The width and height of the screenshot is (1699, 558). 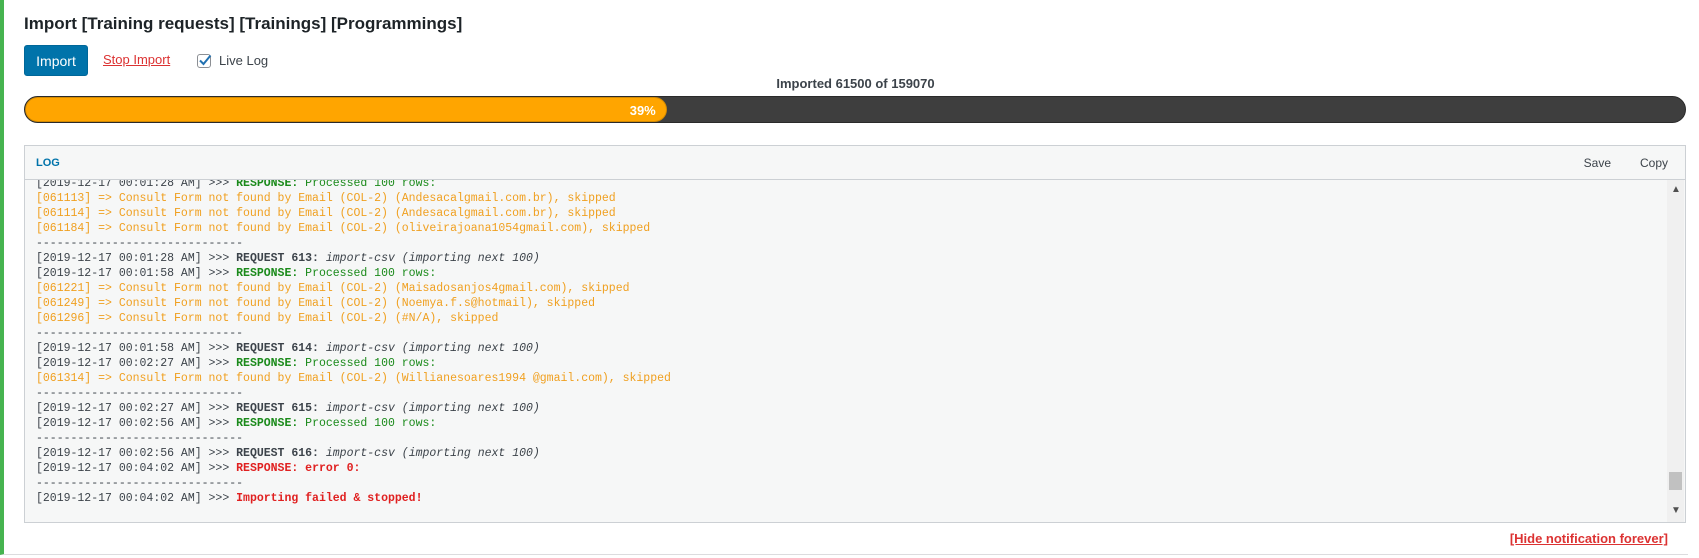 What do you see at coordinates (1675, 351) in the screenshot?
I see `log-scrollbar: ▲ ▼` at bounding box center [1675, 351].